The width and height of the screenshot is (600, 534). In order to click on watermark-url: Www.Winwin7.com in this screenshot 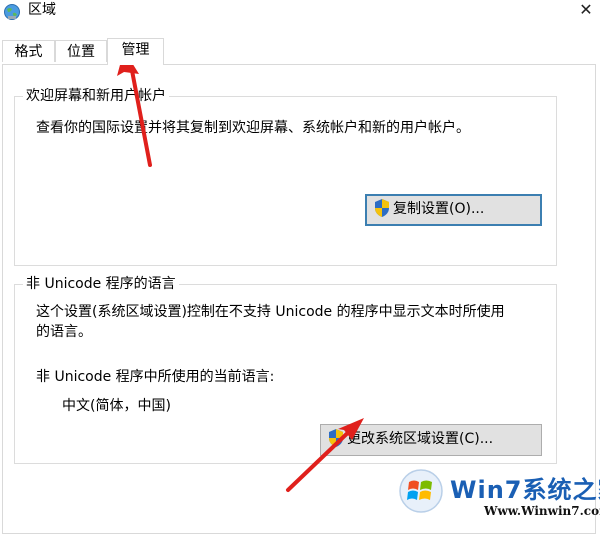, I will do `click(542, 511)`.